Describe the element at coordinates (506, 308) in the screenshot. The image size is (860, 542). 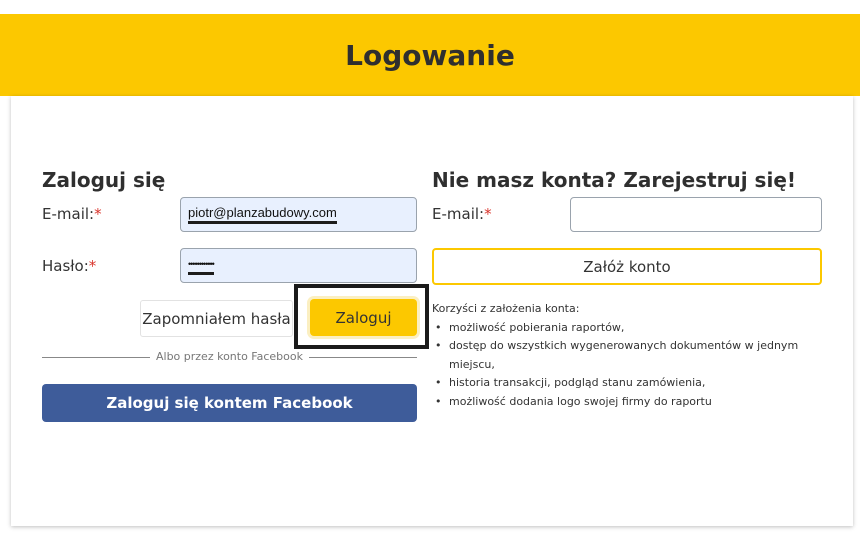
I see `benefits-title: Korzyści z założenia konta:` at that location.